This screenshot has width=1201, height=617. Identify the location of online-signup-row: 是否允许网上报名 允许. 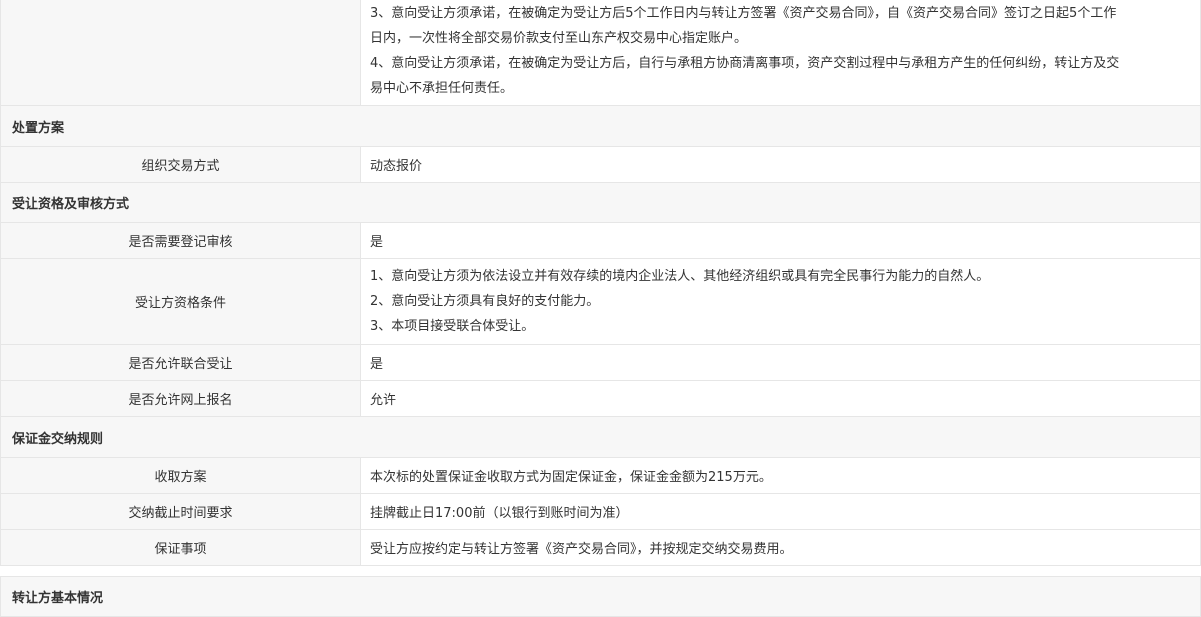
(600, 398).